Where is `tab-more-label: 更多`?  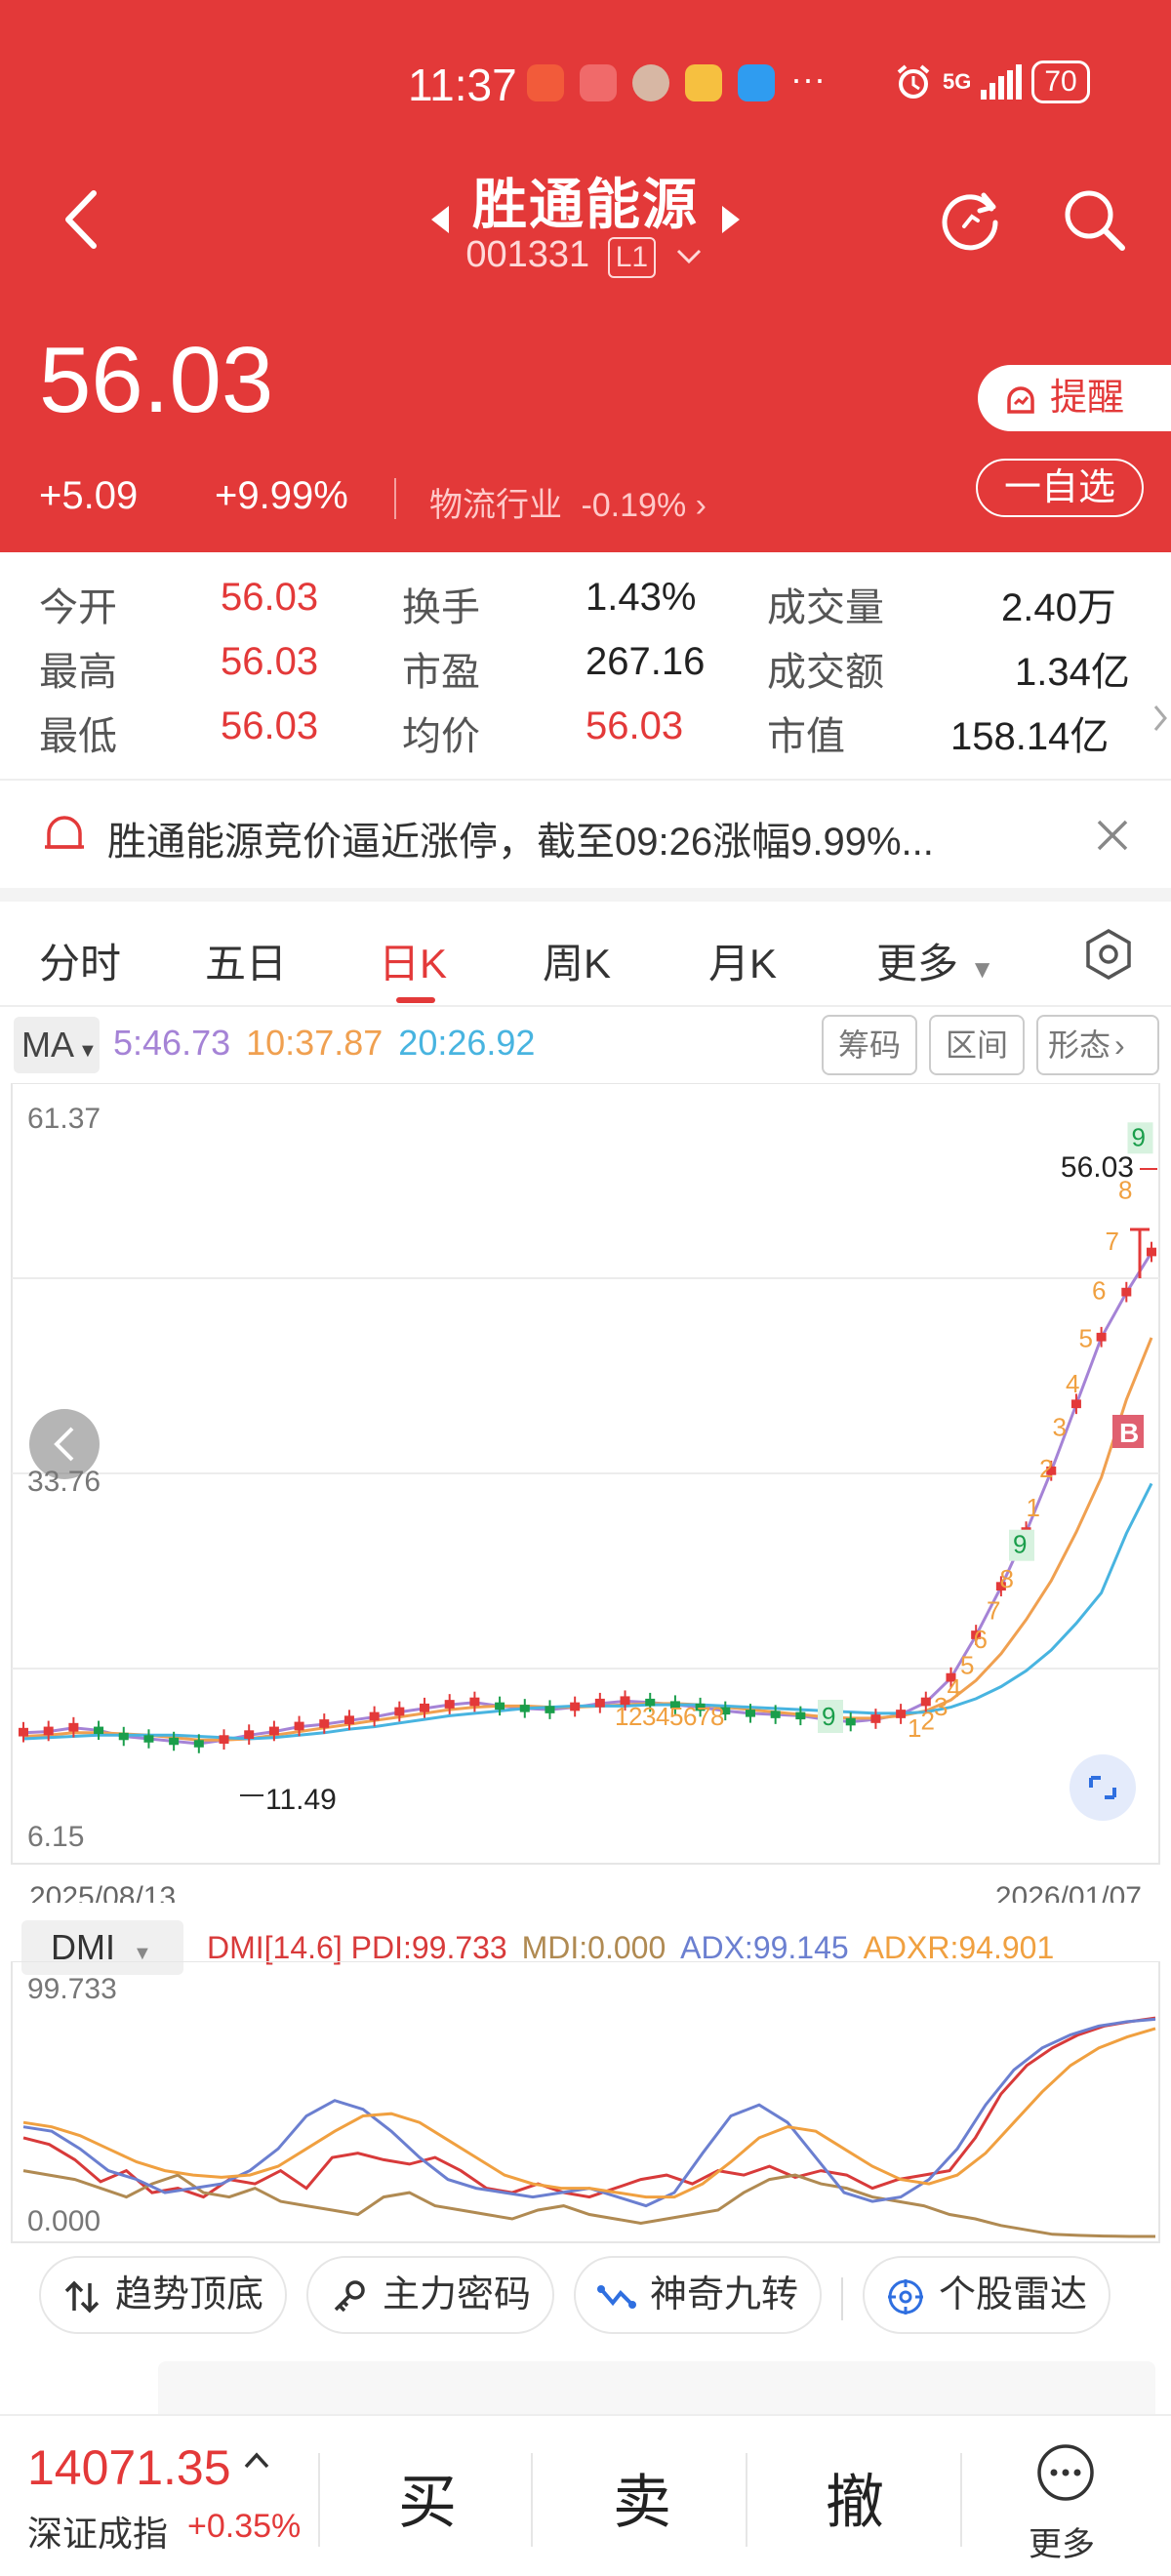
tab-more-label: 更多 is located at coordinates (917, 963).